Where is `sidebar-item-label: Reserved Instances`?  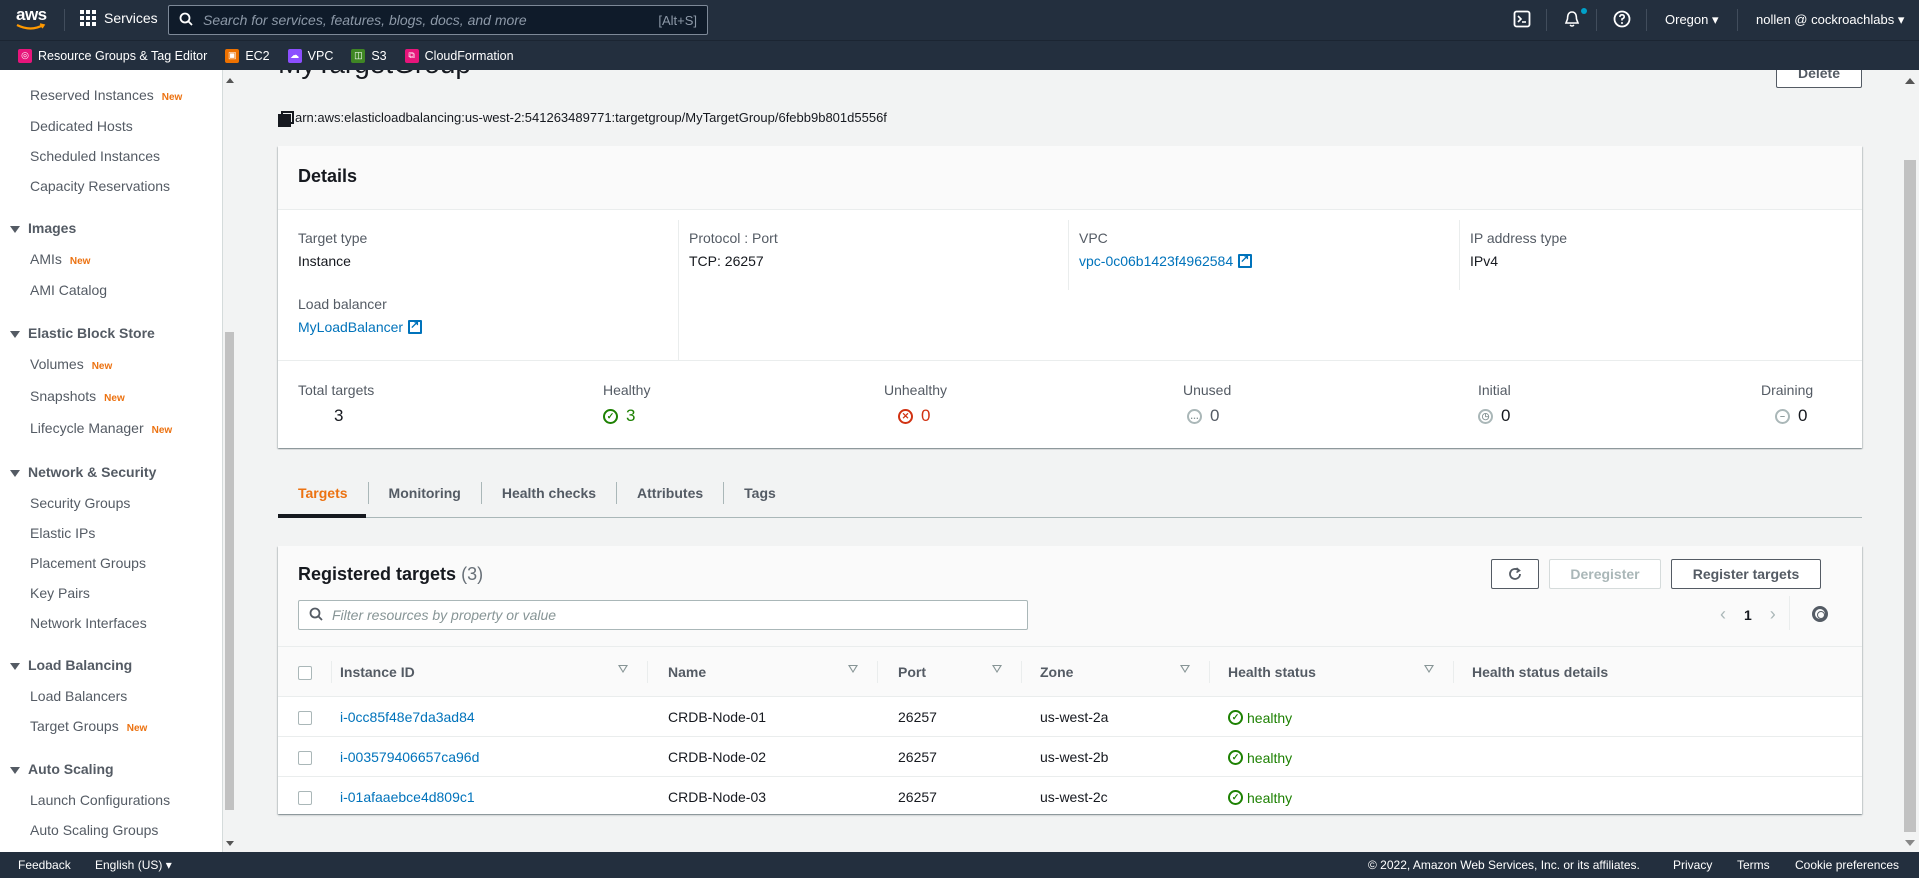
sidebar-item-label: Reserved Instances is located at coordinates (92, 95).